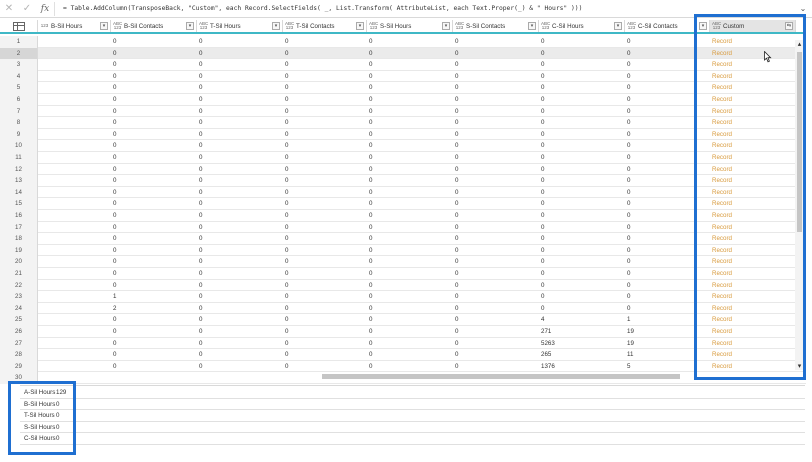 This screenshot has height=462, width=812. Describe the element at coordinates (19, 204) in the screenshot. I see `row-number: 15` at that location.